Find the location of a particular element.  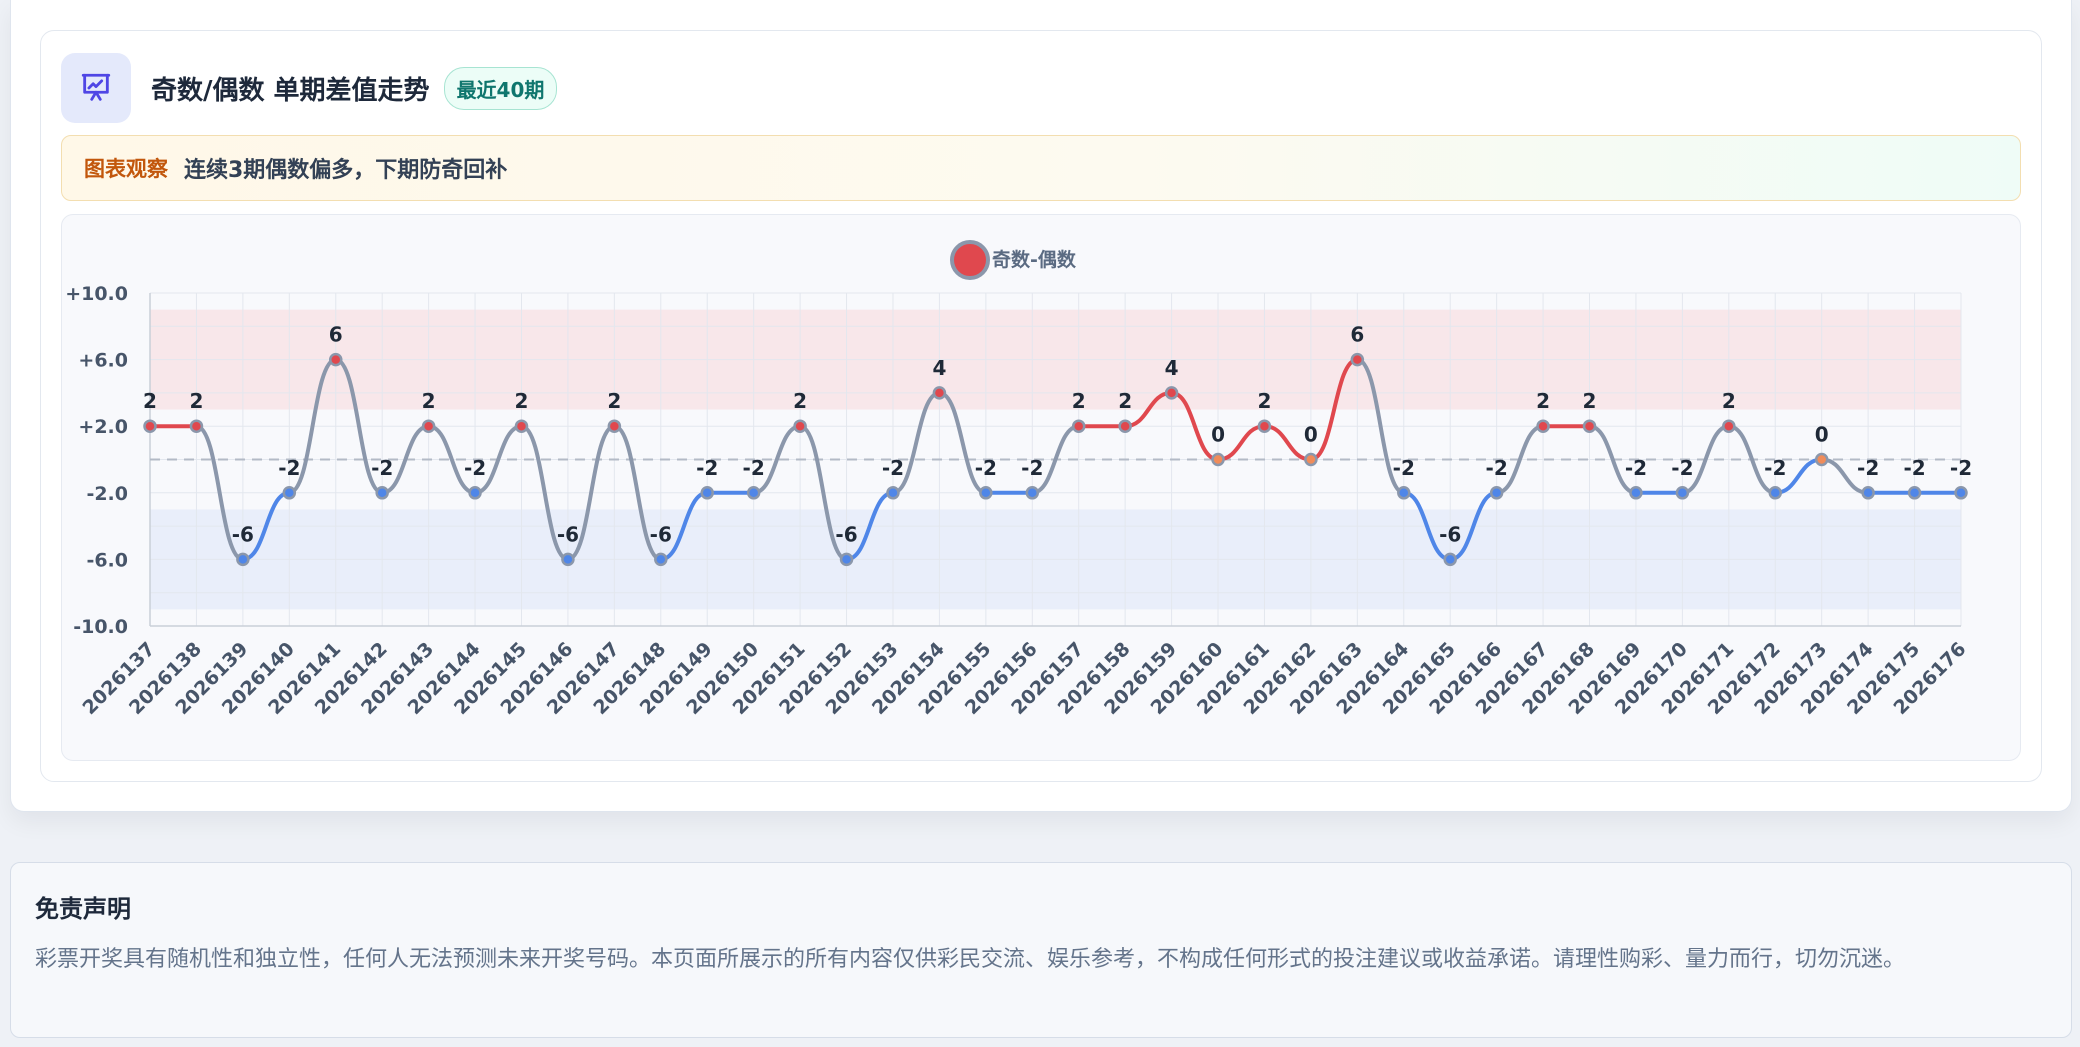

legend-label: 奇数-偶数 is located at coordinates (1034, 259).